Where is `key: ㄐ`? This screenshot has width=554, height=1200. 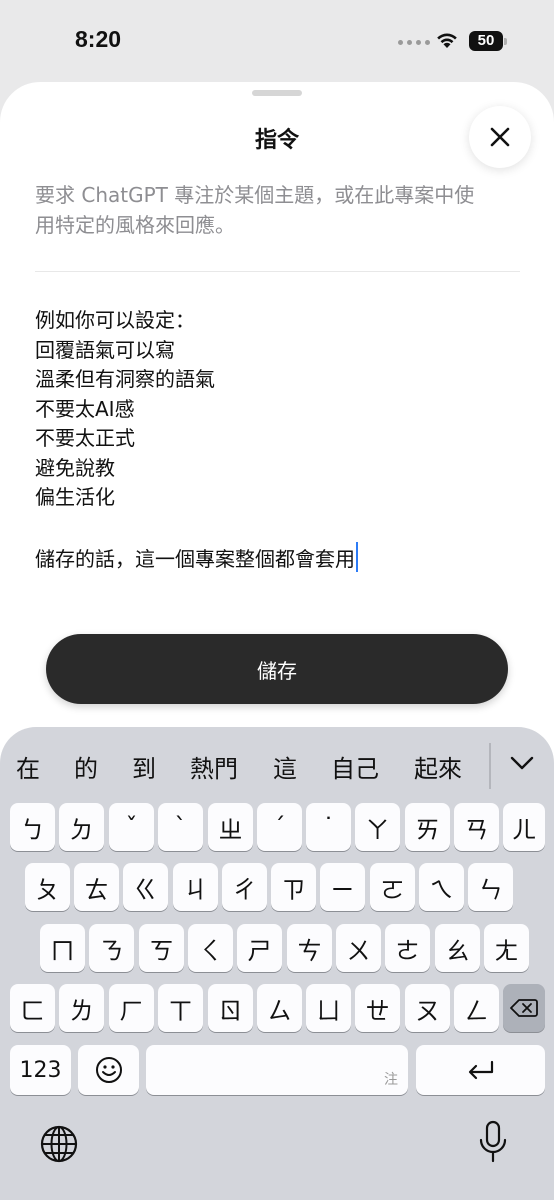
key: ㄐ is located at coordinates (195, 887).